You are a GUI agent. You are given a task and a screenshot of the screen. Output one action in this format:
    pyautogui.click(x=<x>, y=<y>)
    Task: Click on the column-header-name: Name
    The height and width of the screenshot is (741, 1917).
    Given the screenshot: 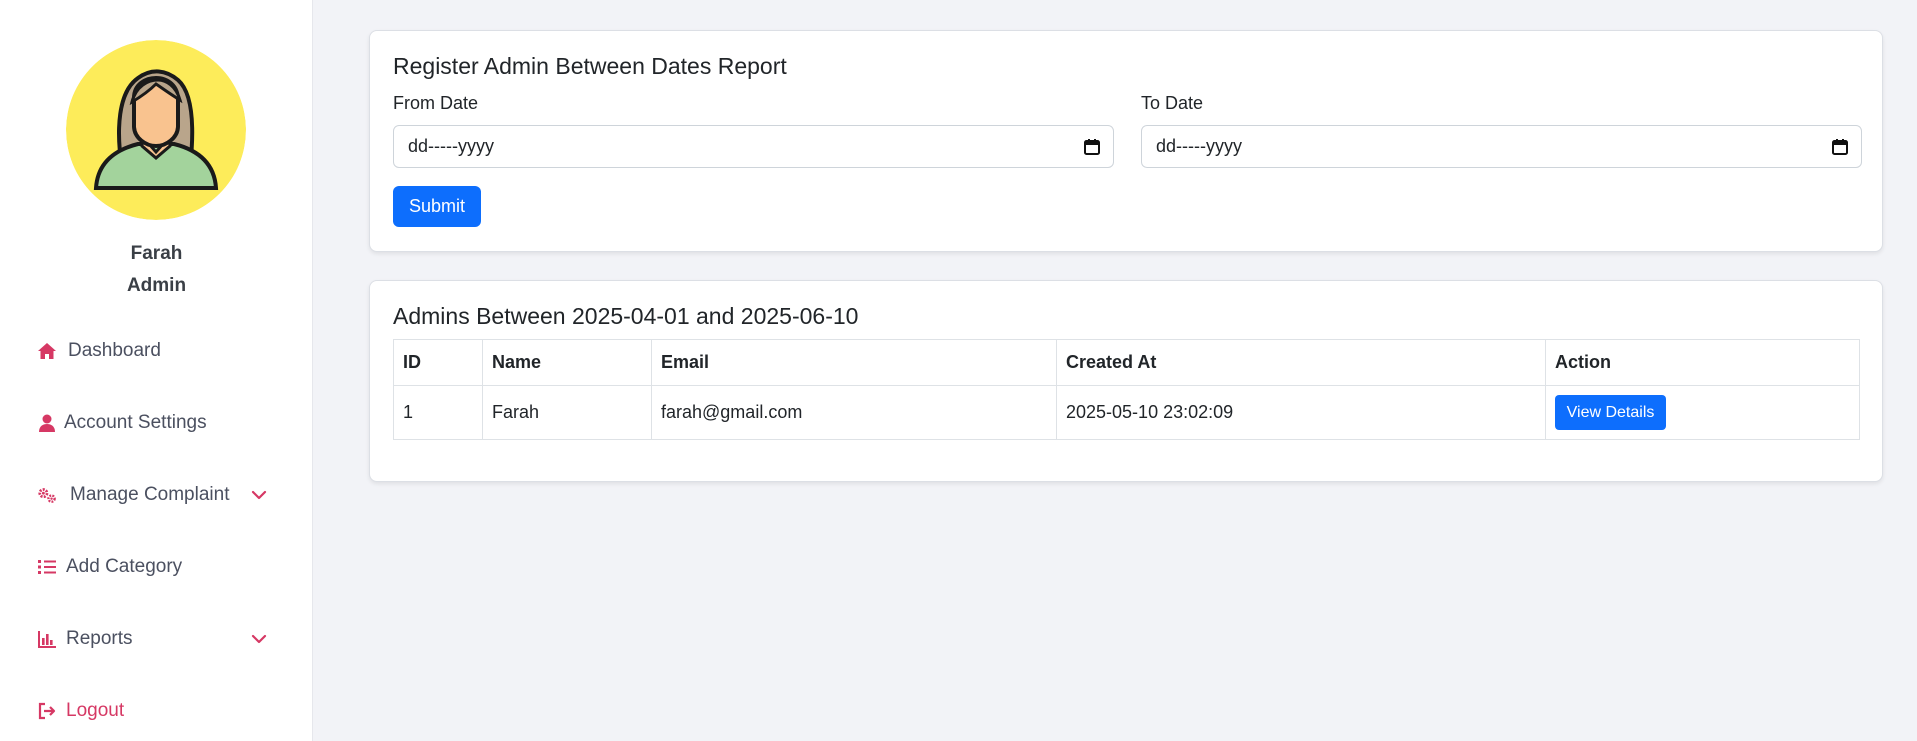 What is the action you would take?
    pyautogui.click(x=567, y=362)
    